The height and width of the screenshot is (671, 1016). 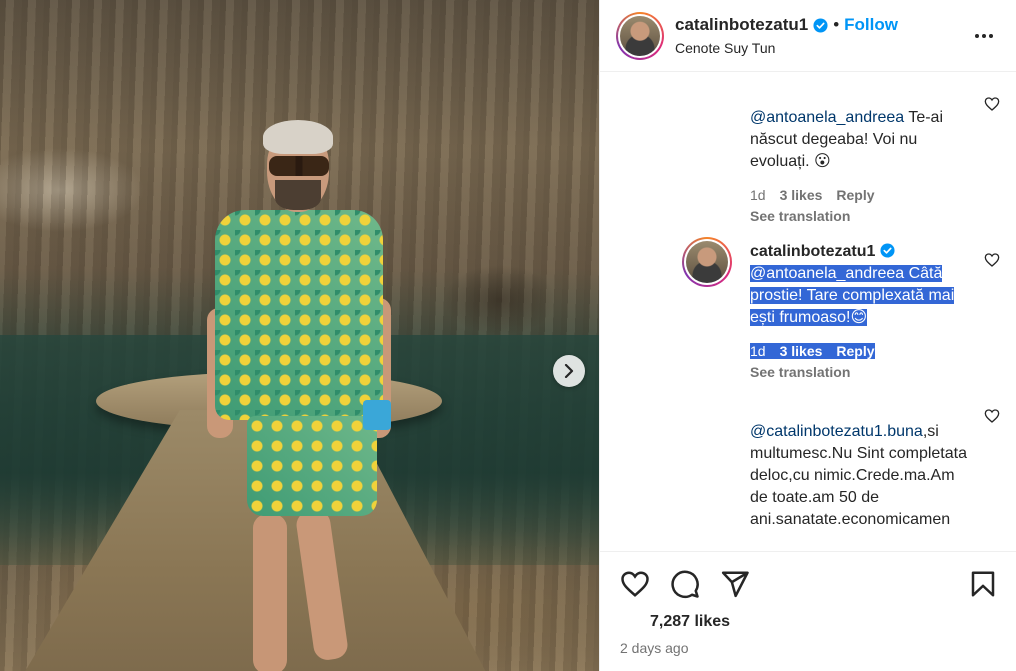 What do you see at coordinates (270, 592) in the screenshot?
I see `person-leg-left` at bounding box center [270, 592].